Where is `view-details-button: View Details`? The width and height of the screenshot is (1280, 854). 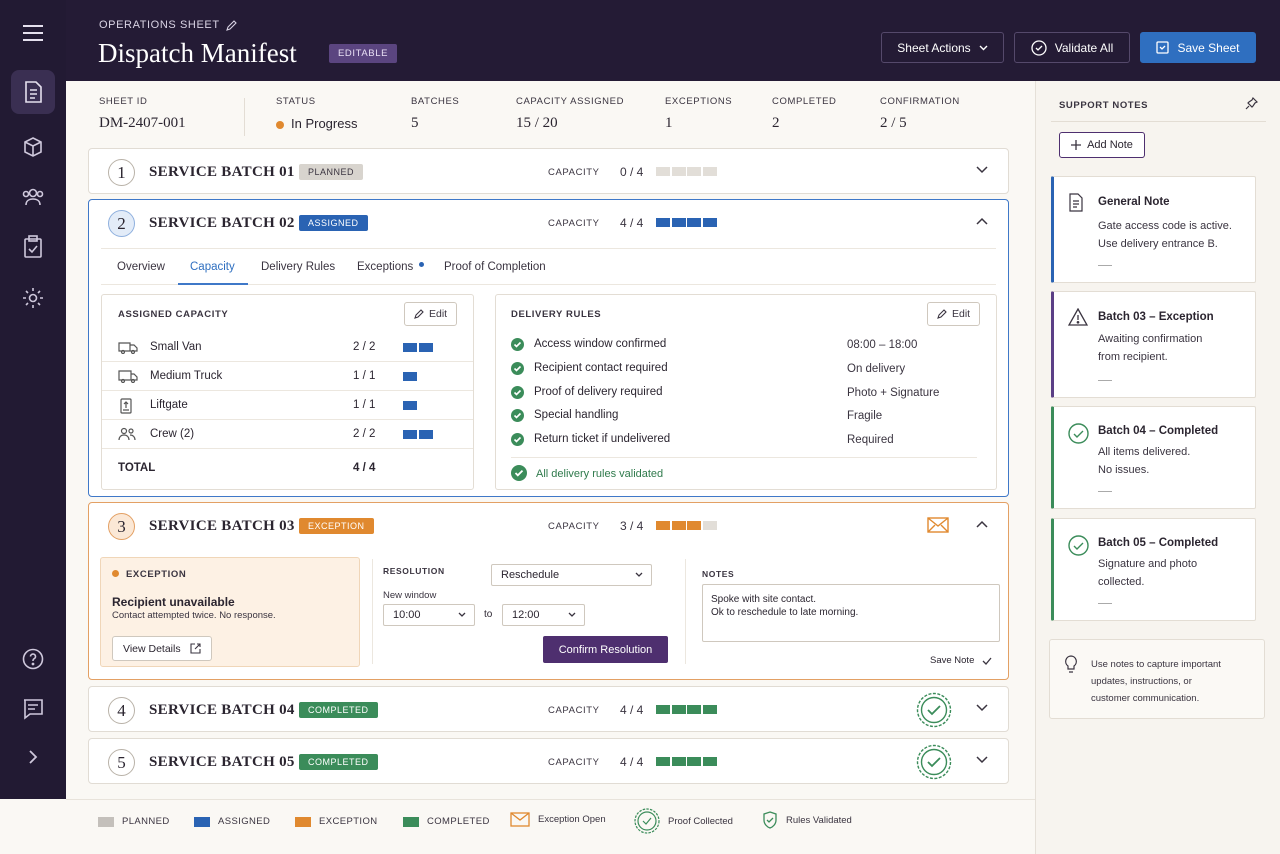
view-details-button: View Details is located at coordinates (162, 648).